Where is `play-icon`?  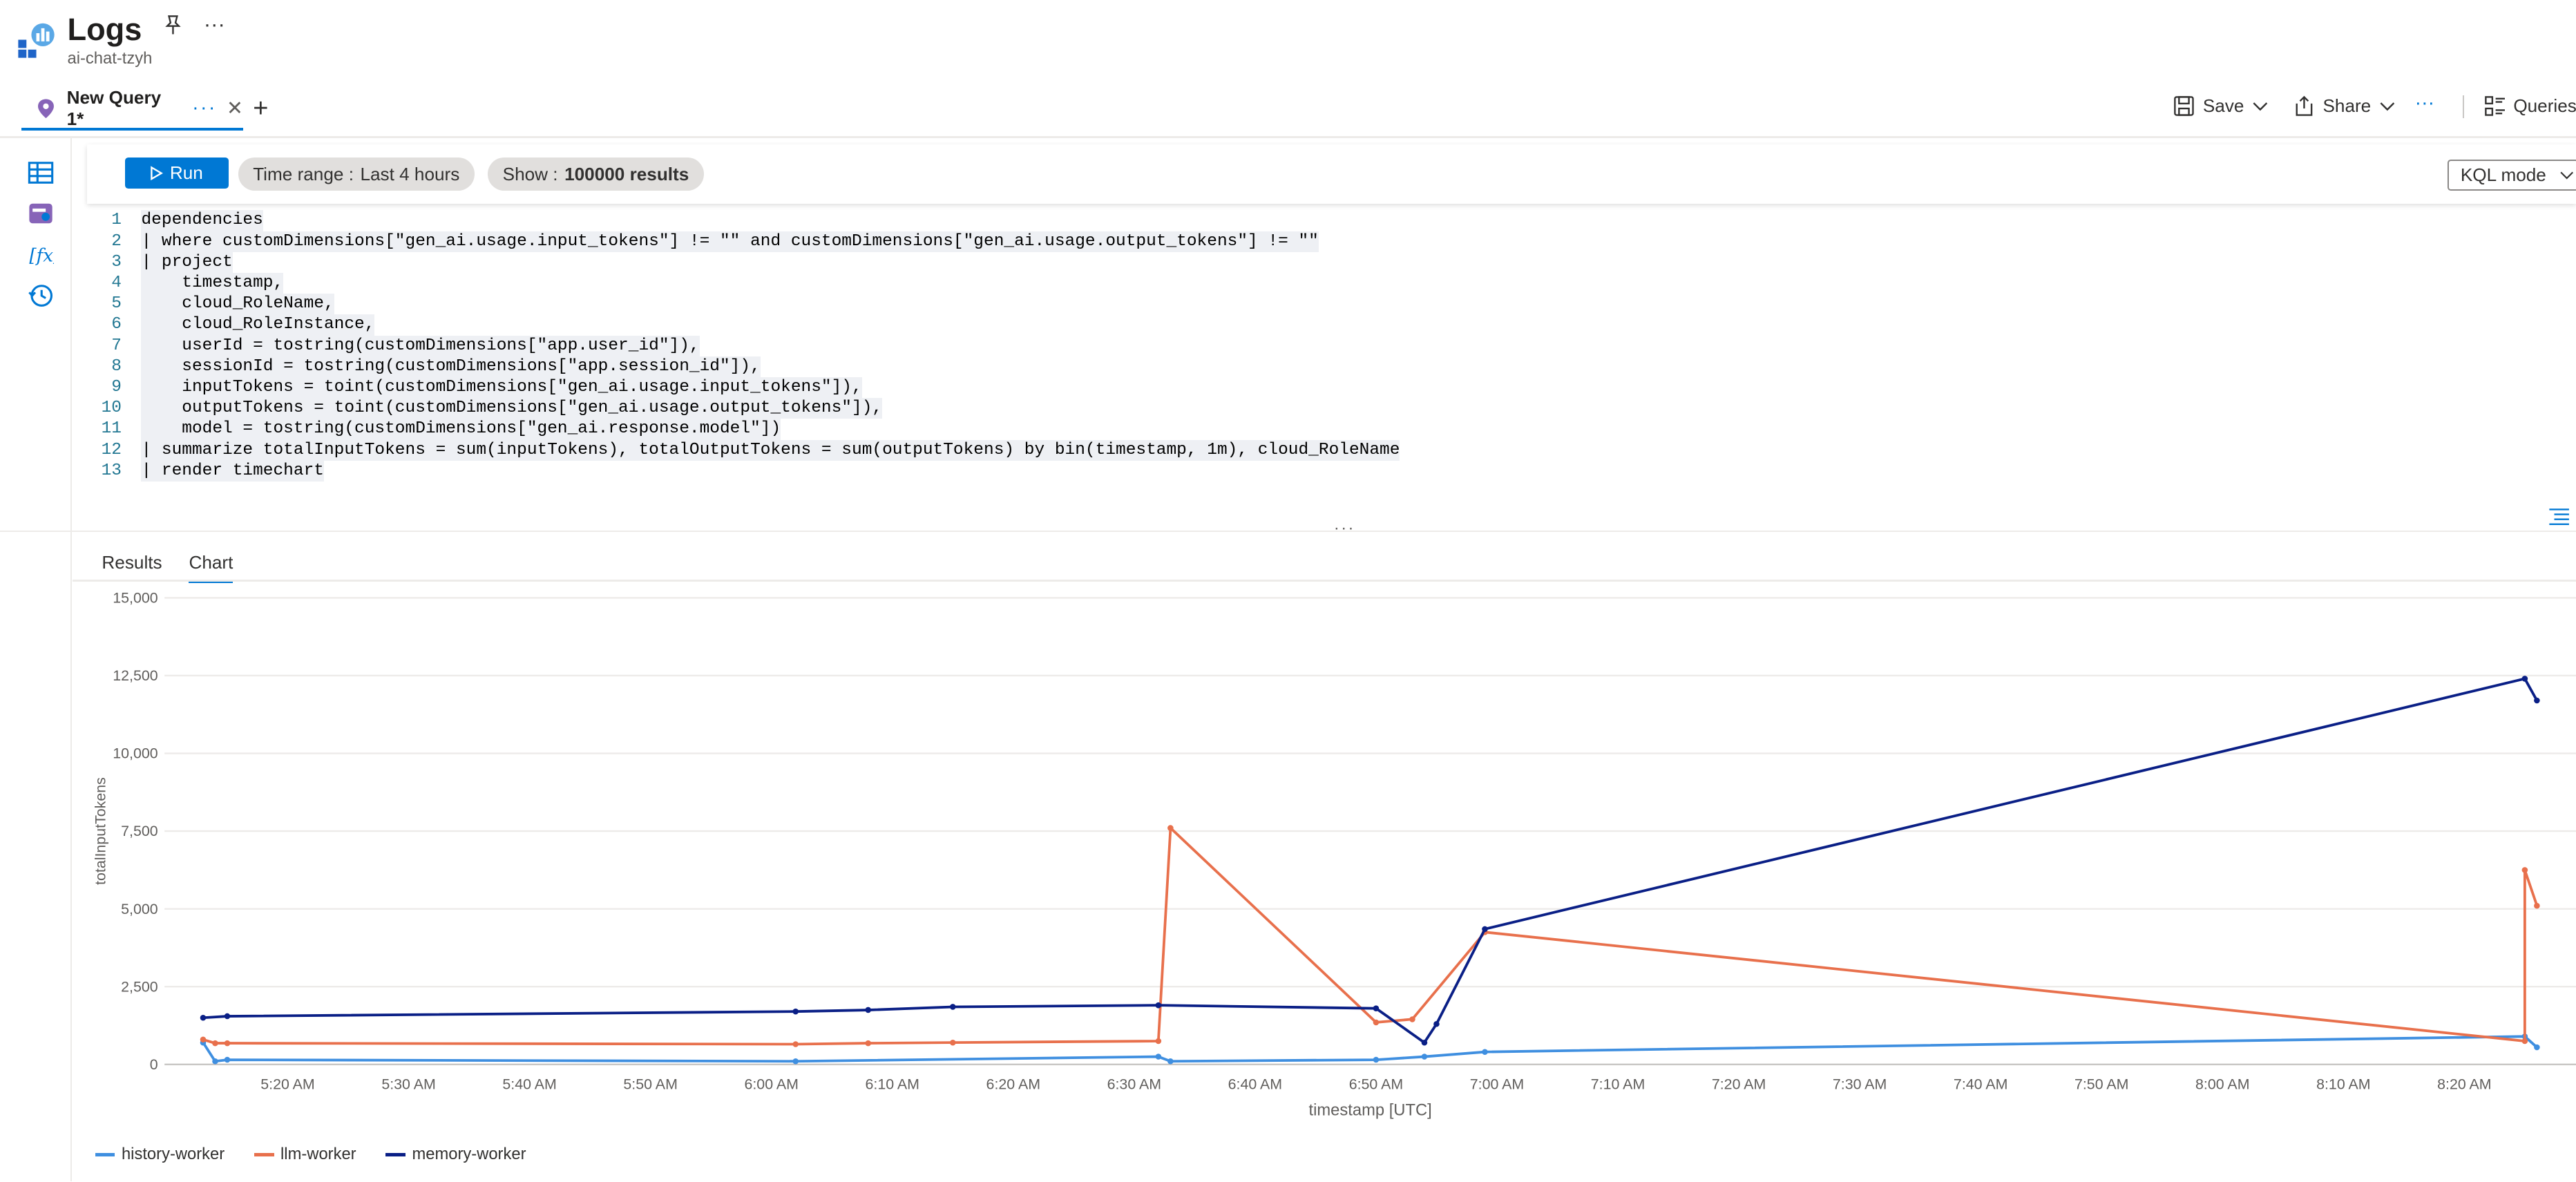 play-icon is located at coordinates (157, 174).